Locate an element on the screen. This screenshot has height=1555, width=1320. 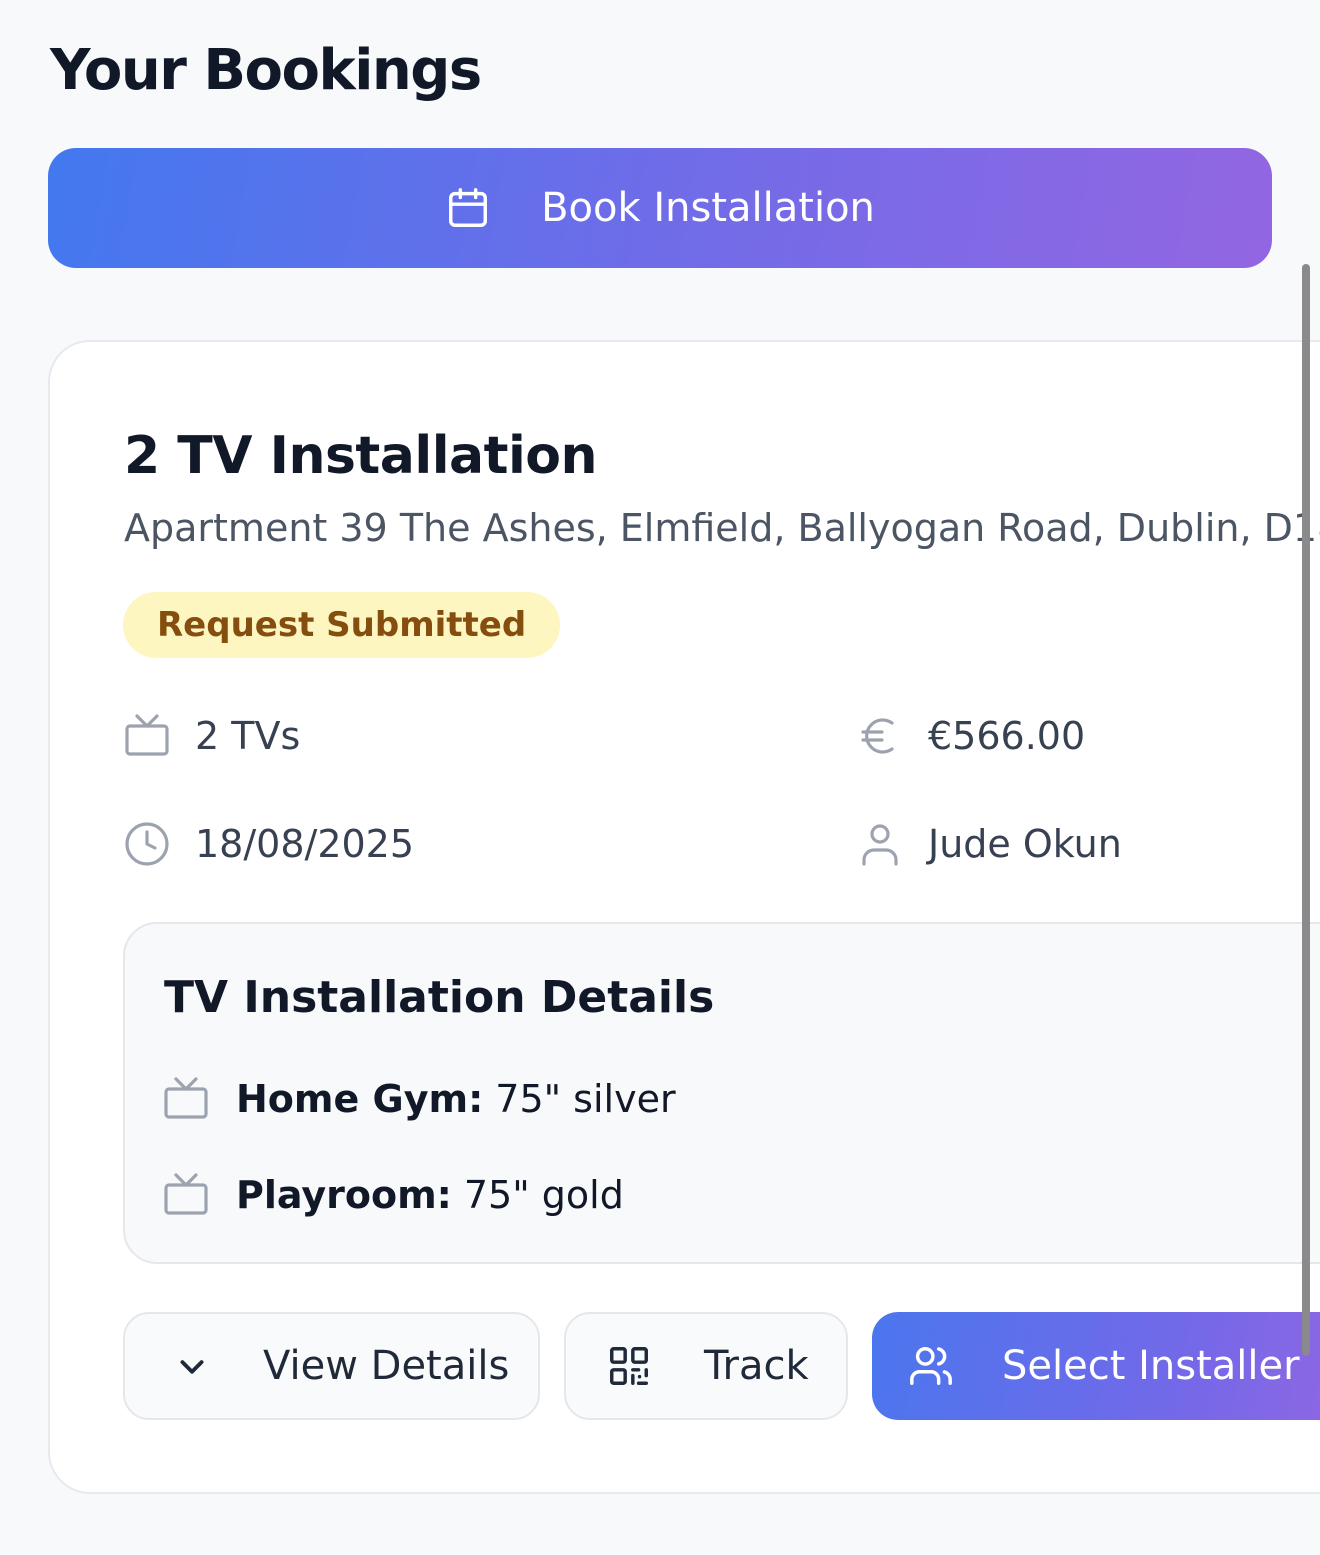
tv-detail-row: Home Gym: 75" silver is located at coordinates (419, 1099).